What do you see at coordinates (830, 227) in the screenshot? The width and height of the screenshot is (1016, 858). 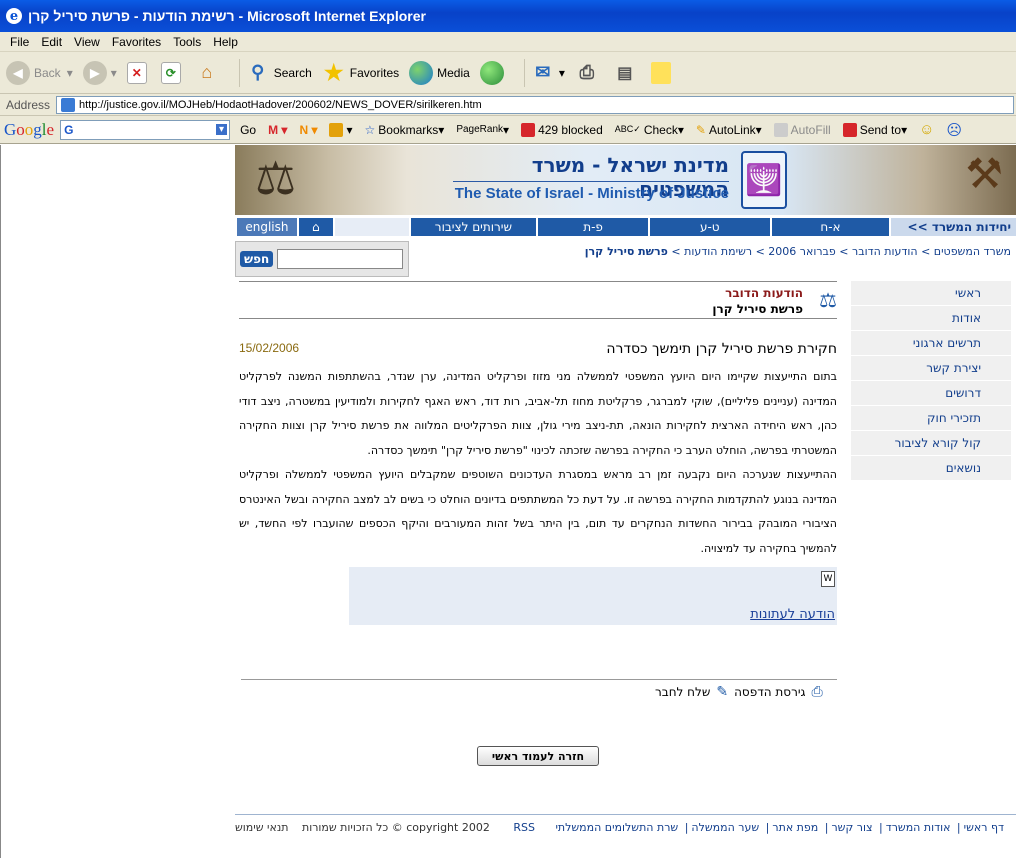 I see `nav-a-h: א-ח` at bounding box center [830, 227].